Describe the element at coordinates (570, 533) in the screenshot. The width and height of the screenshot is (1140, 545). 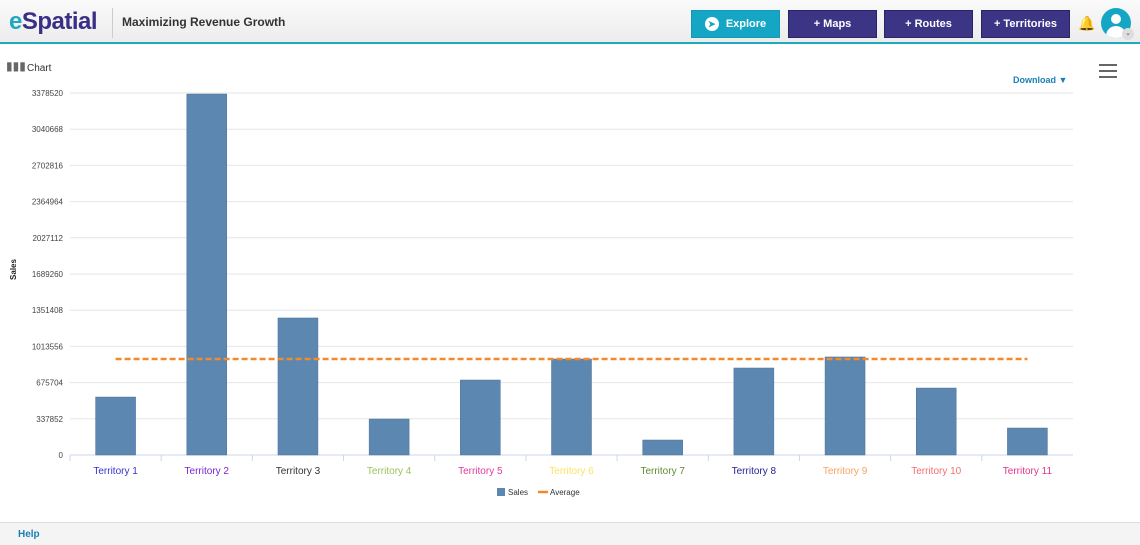
I see `footer: Help` at that location.